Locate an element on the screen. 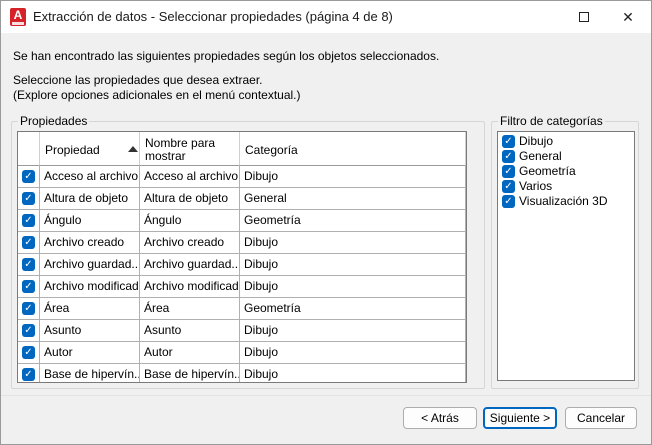 Image resolution: width=652 pixels, height=445 pixels. app-icon-bar is located at coordinates (18, 23).